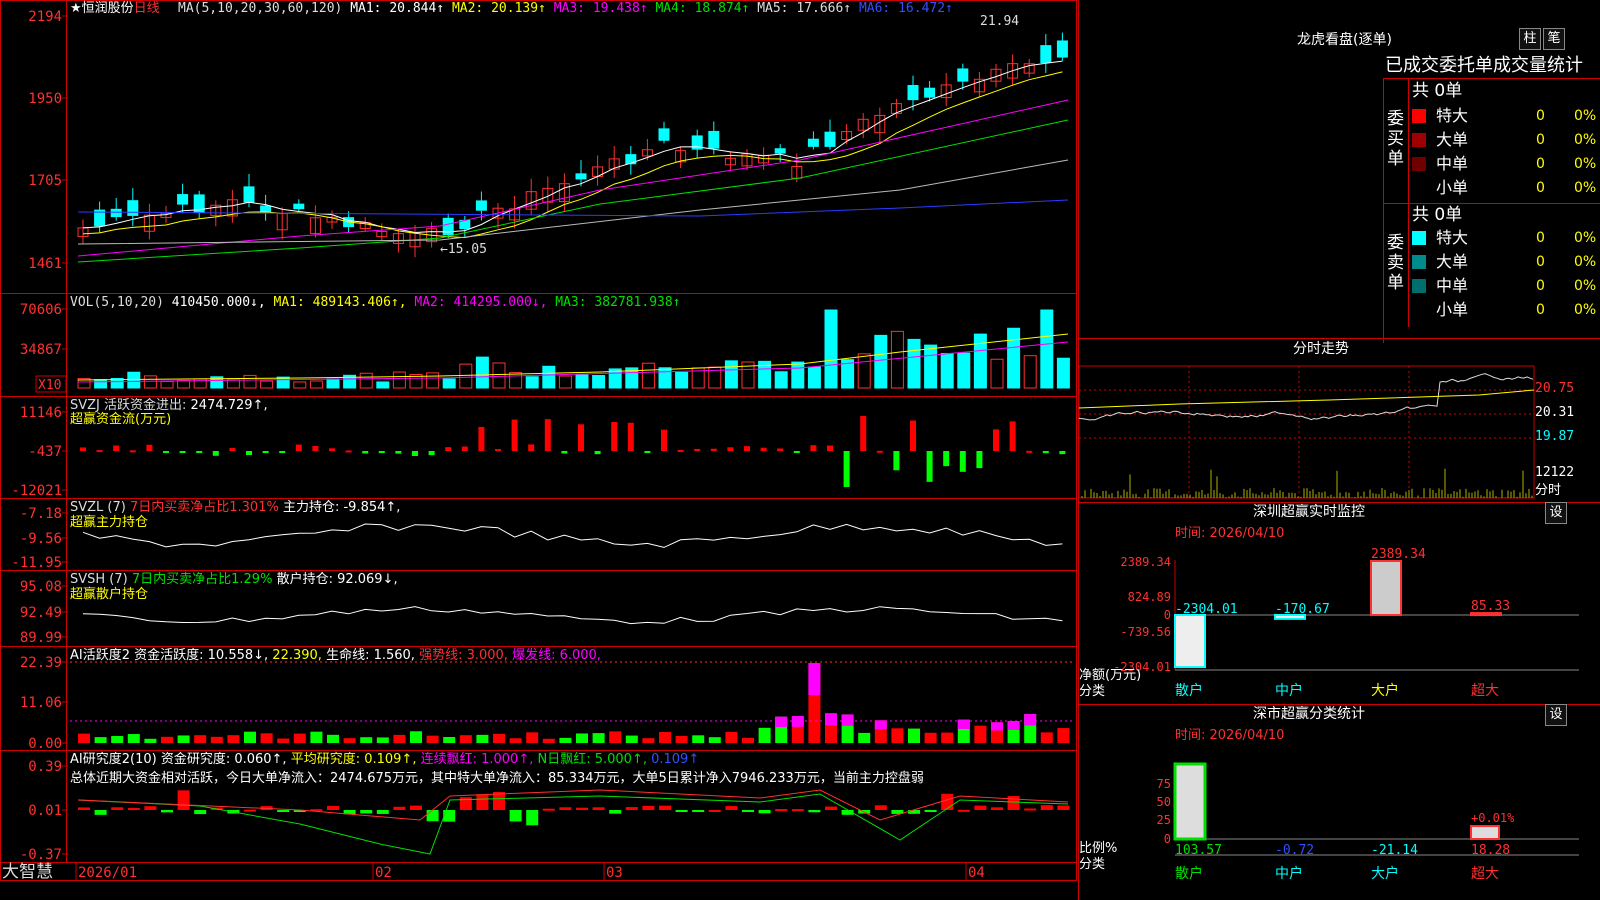  I want to click on ai-legend-item: 22.390,, so click(299, 655).